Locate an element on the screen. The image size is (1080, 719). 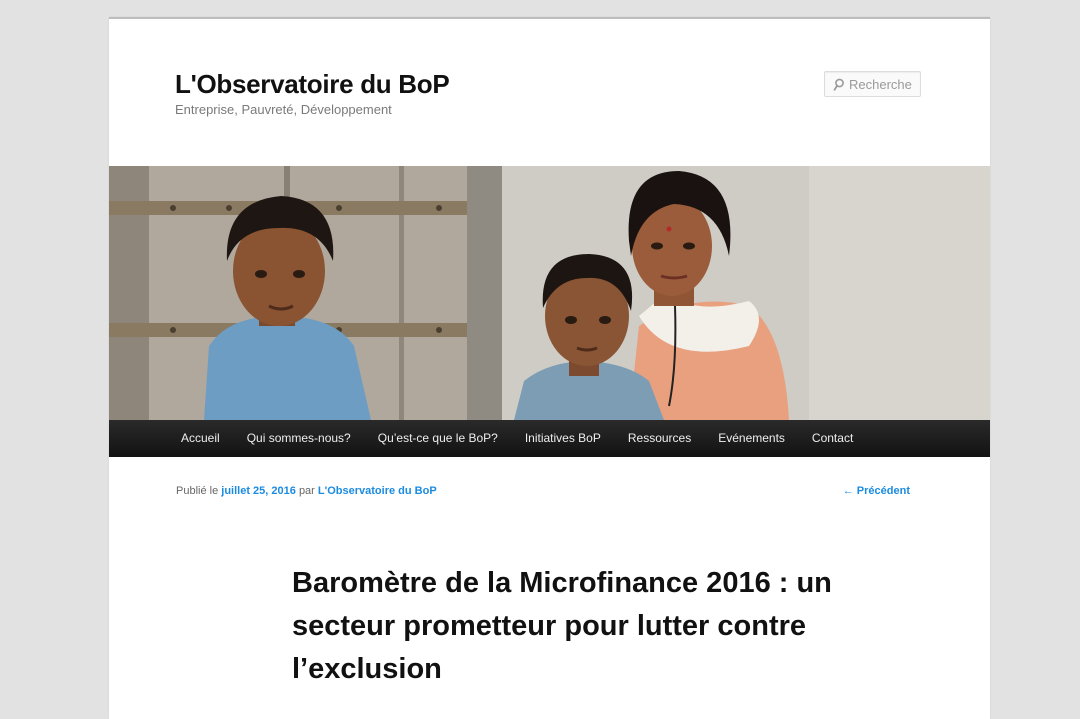
nav-item-qui-sommes-nous: Qui sommes-nous? is located at coordinates (298, 438).